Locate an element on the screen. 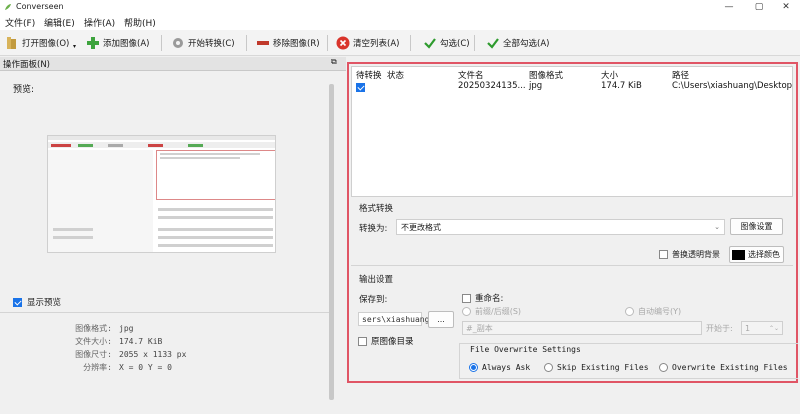 The image size is (800, 414). open-images-button: 打开图像(O) is located at coordinates (37, 43).